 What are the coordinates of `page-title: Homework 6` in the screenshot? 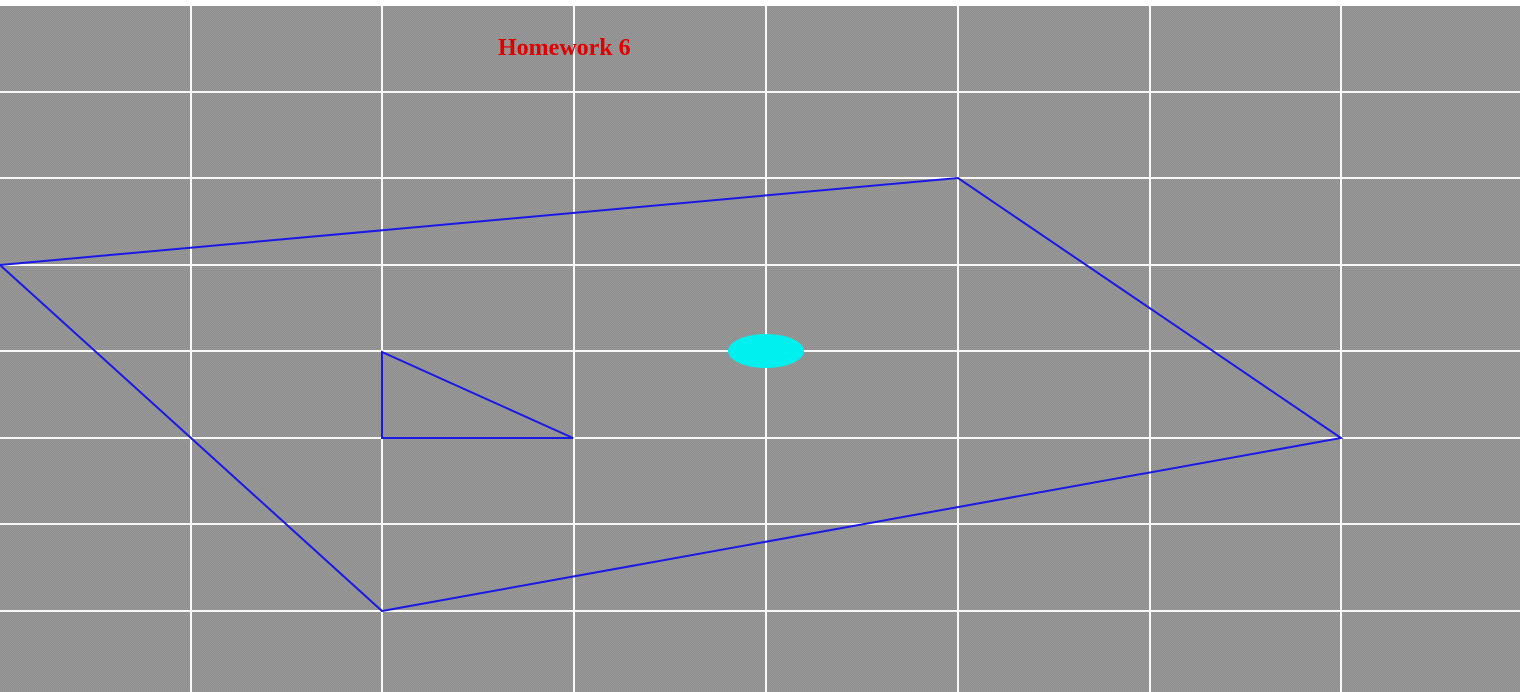 It's located at (564, 48).